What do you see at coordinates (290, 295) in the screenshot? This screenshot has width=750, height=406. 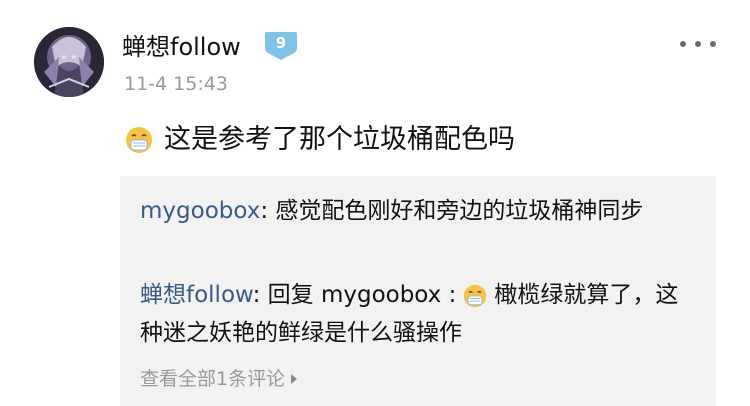 I see `reply-prefix: 回复` at bounding box center [290, 295].